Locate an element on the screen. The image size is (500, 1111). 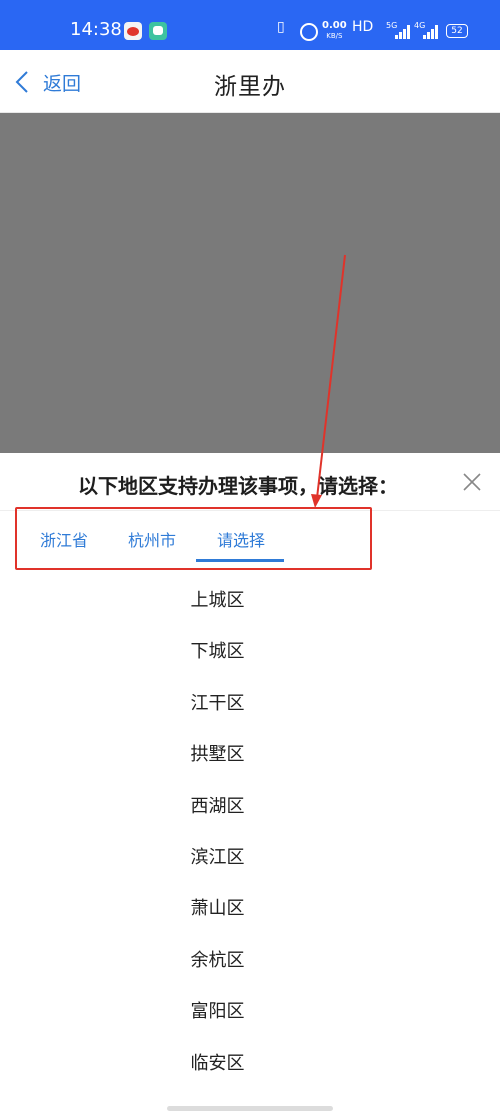
close-icon is located at coordinates (472, 482).